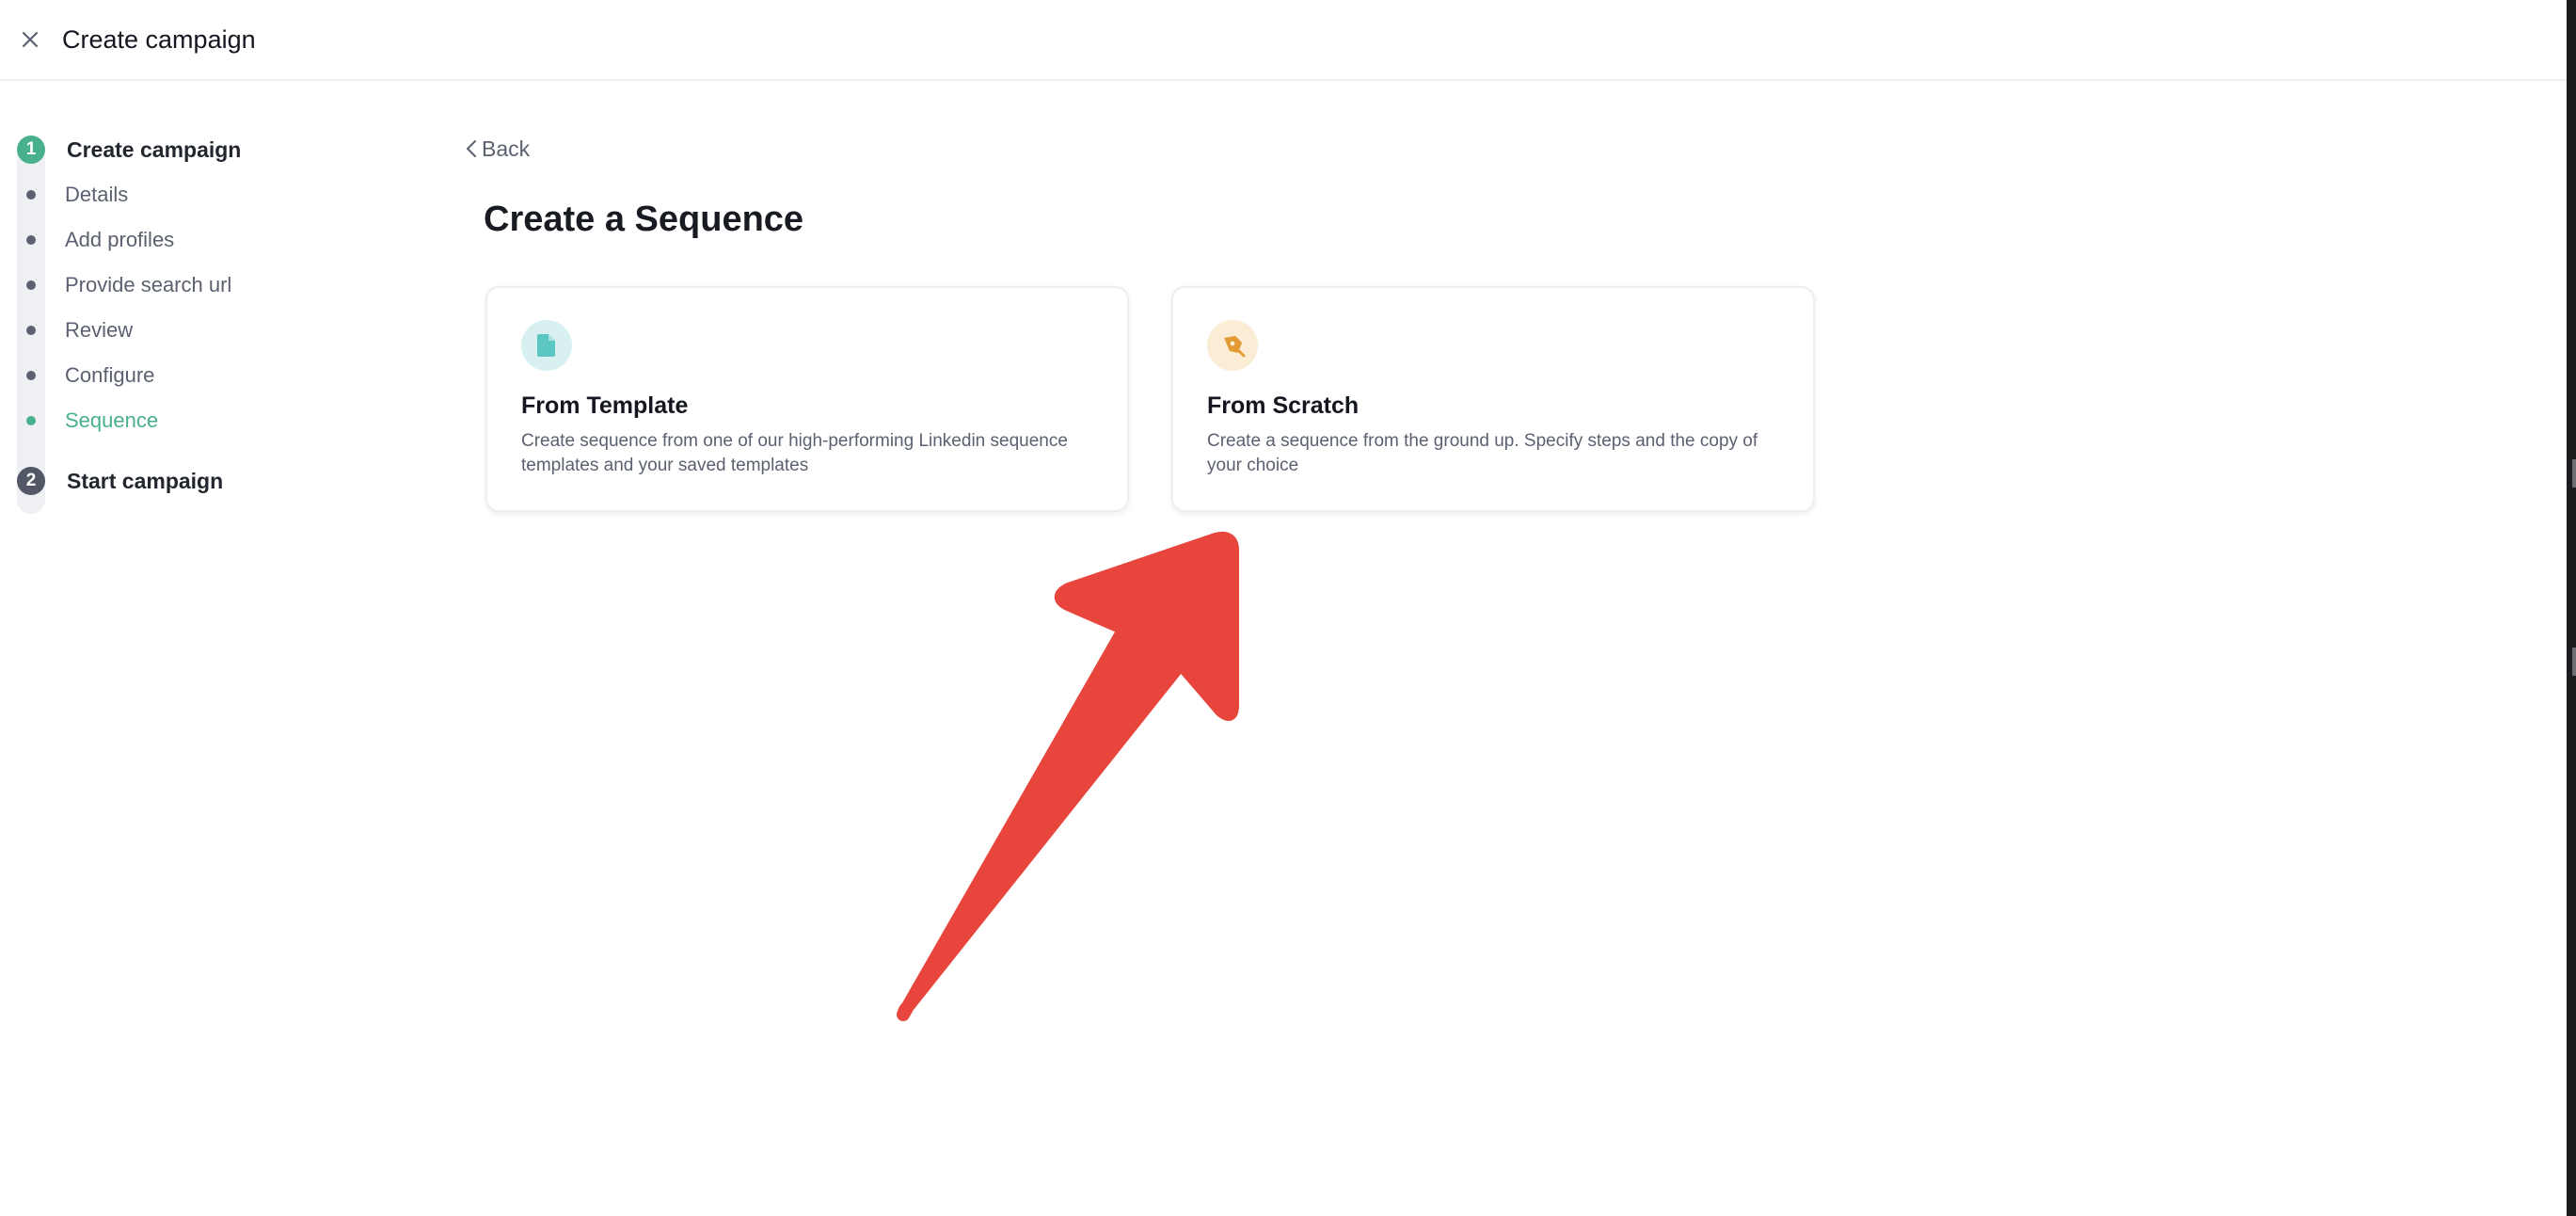 The image size is (2576, 1216). I want to click on window-edge, so click(2571, 608).